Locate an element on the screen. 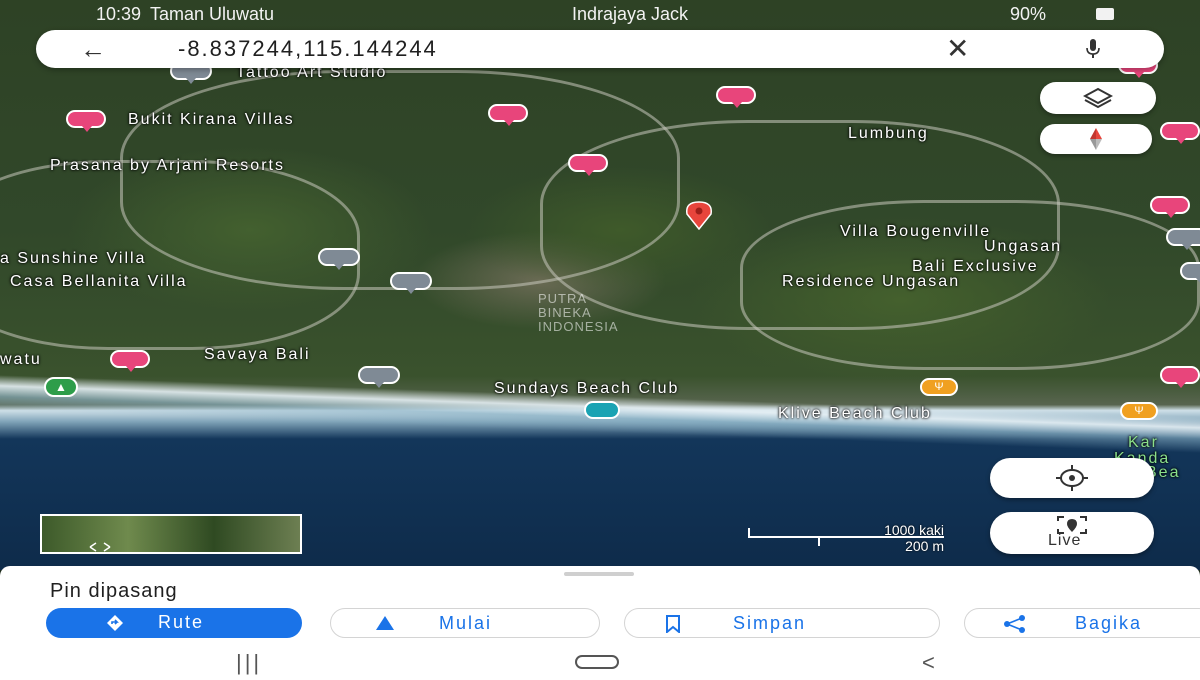  drag-handle is located at coordinates (599, 574).